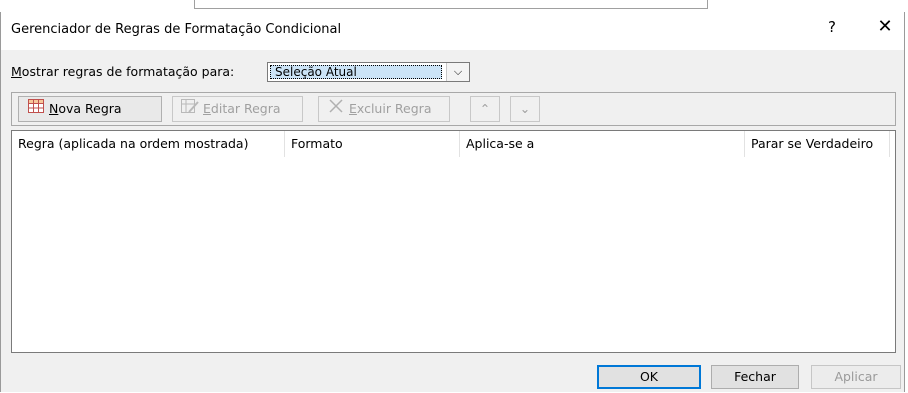 The image size is (908, 393). Describe the element at coordinates (190, 109) in the screenshot. I see `edit-grid-icon` at that location.